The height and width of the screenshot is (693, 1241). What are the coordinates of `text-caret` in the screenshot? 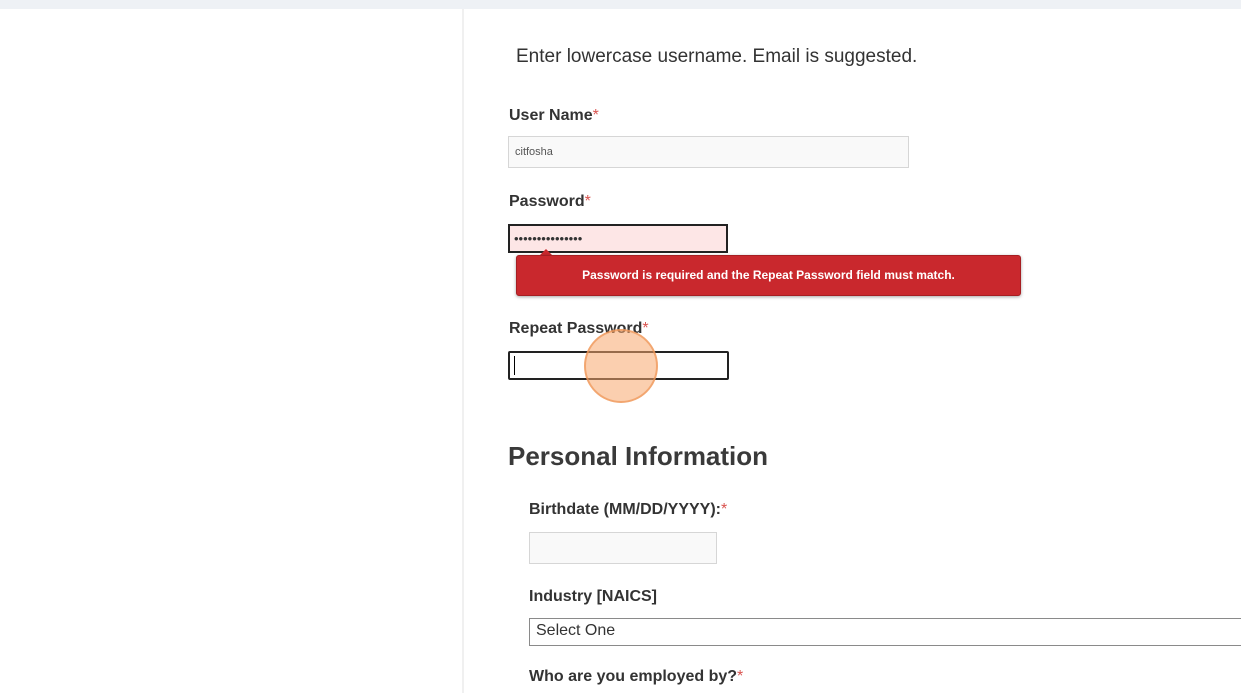 It's located at (514, 365).